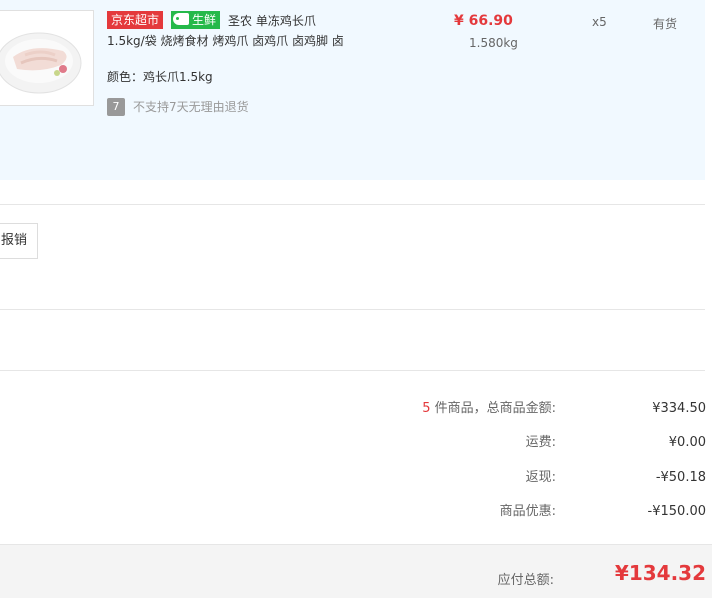  Describe the element at coordinates (125, 77) in the screenshot. I see `spec-label: 颜色：` at that location.